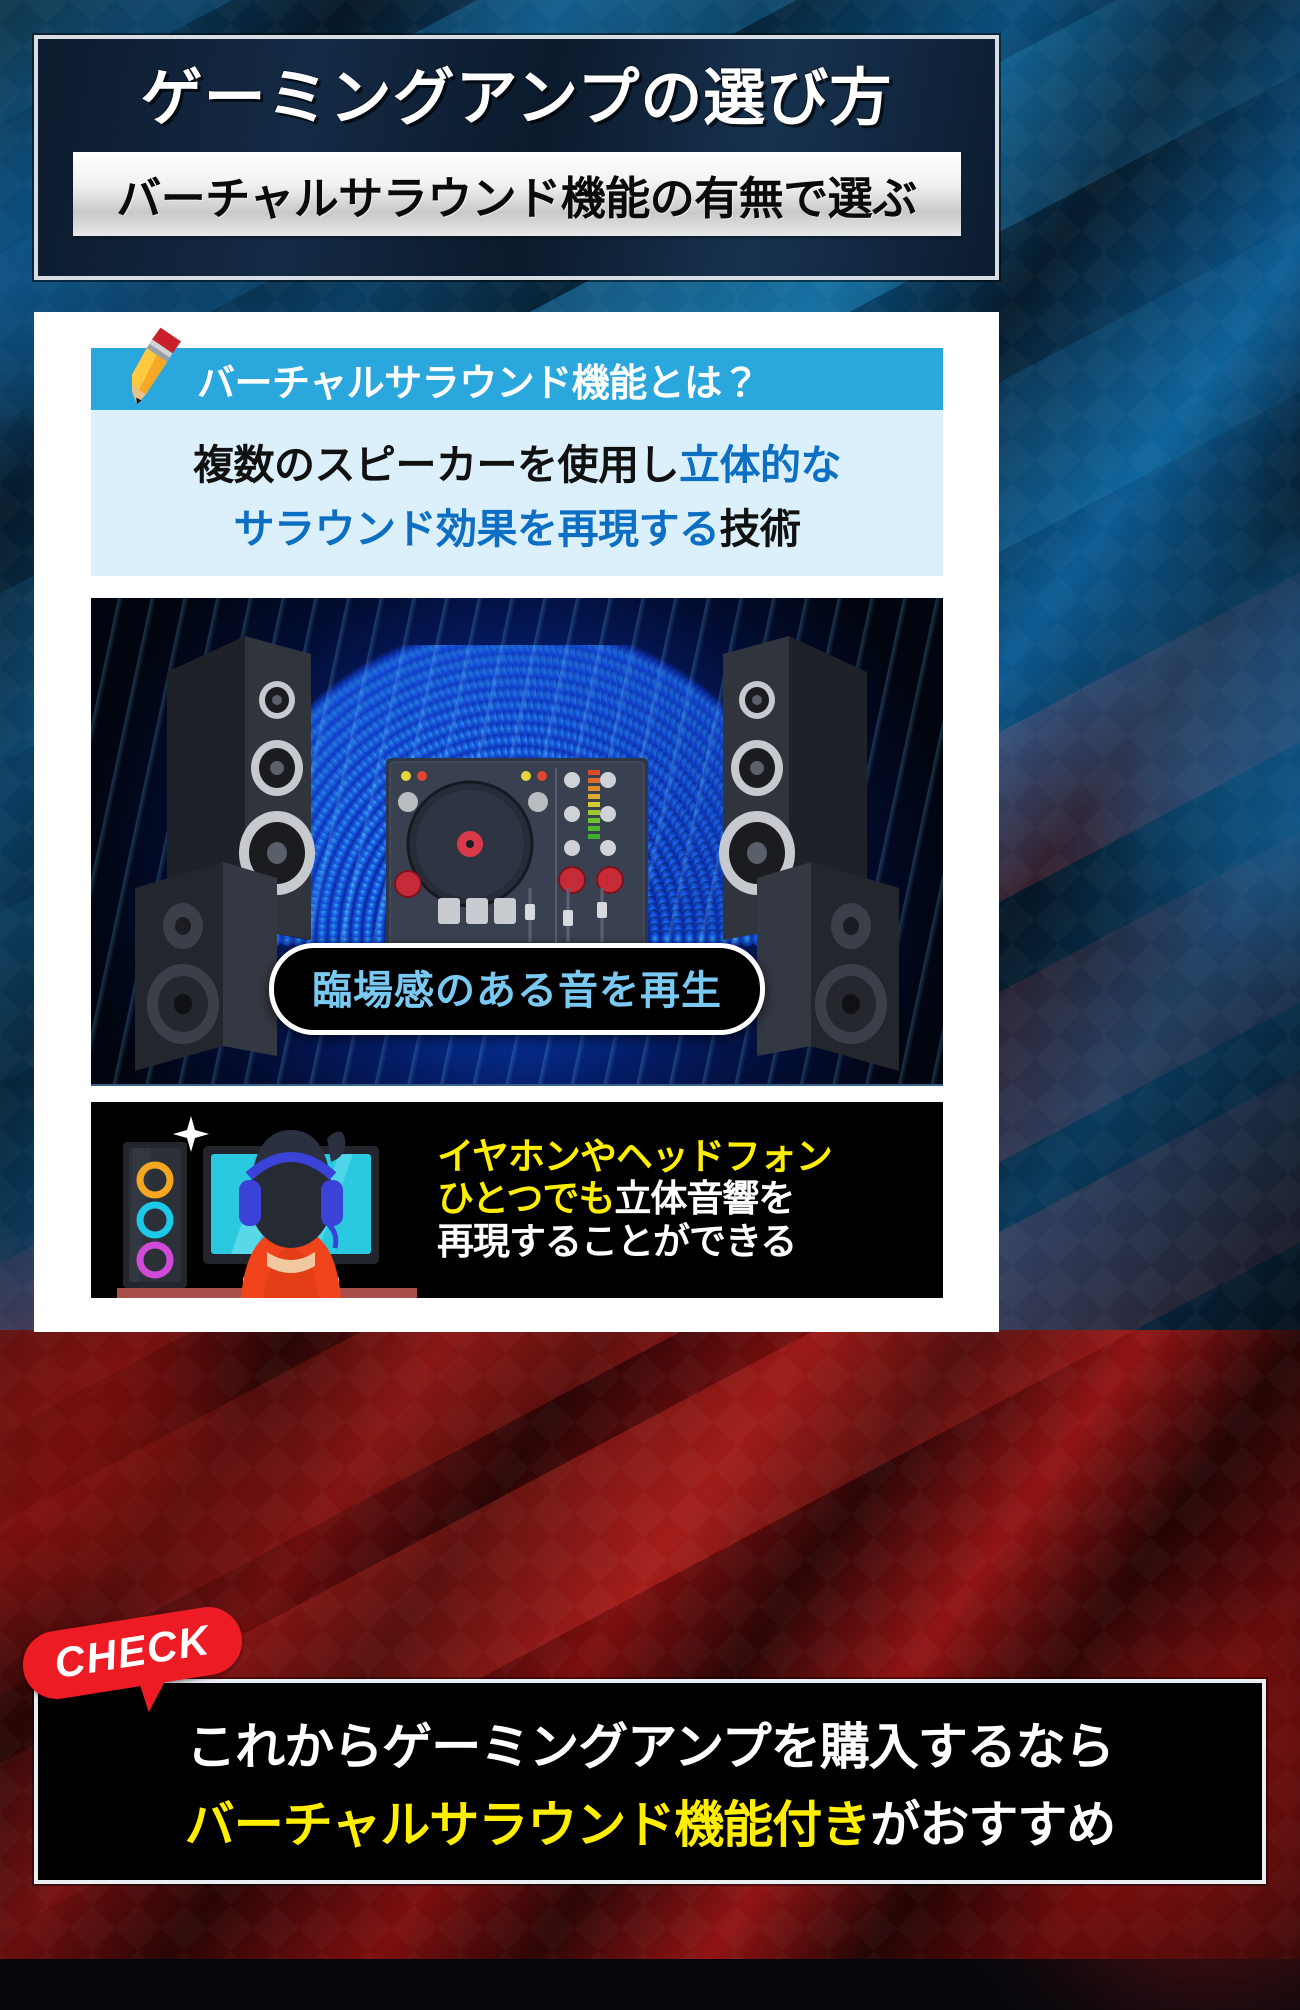 The width and height of the screenshot is (1300, 2010). I want to click on definition-line-2-blue: サラウンド効果を再現する, so click(477, 529).